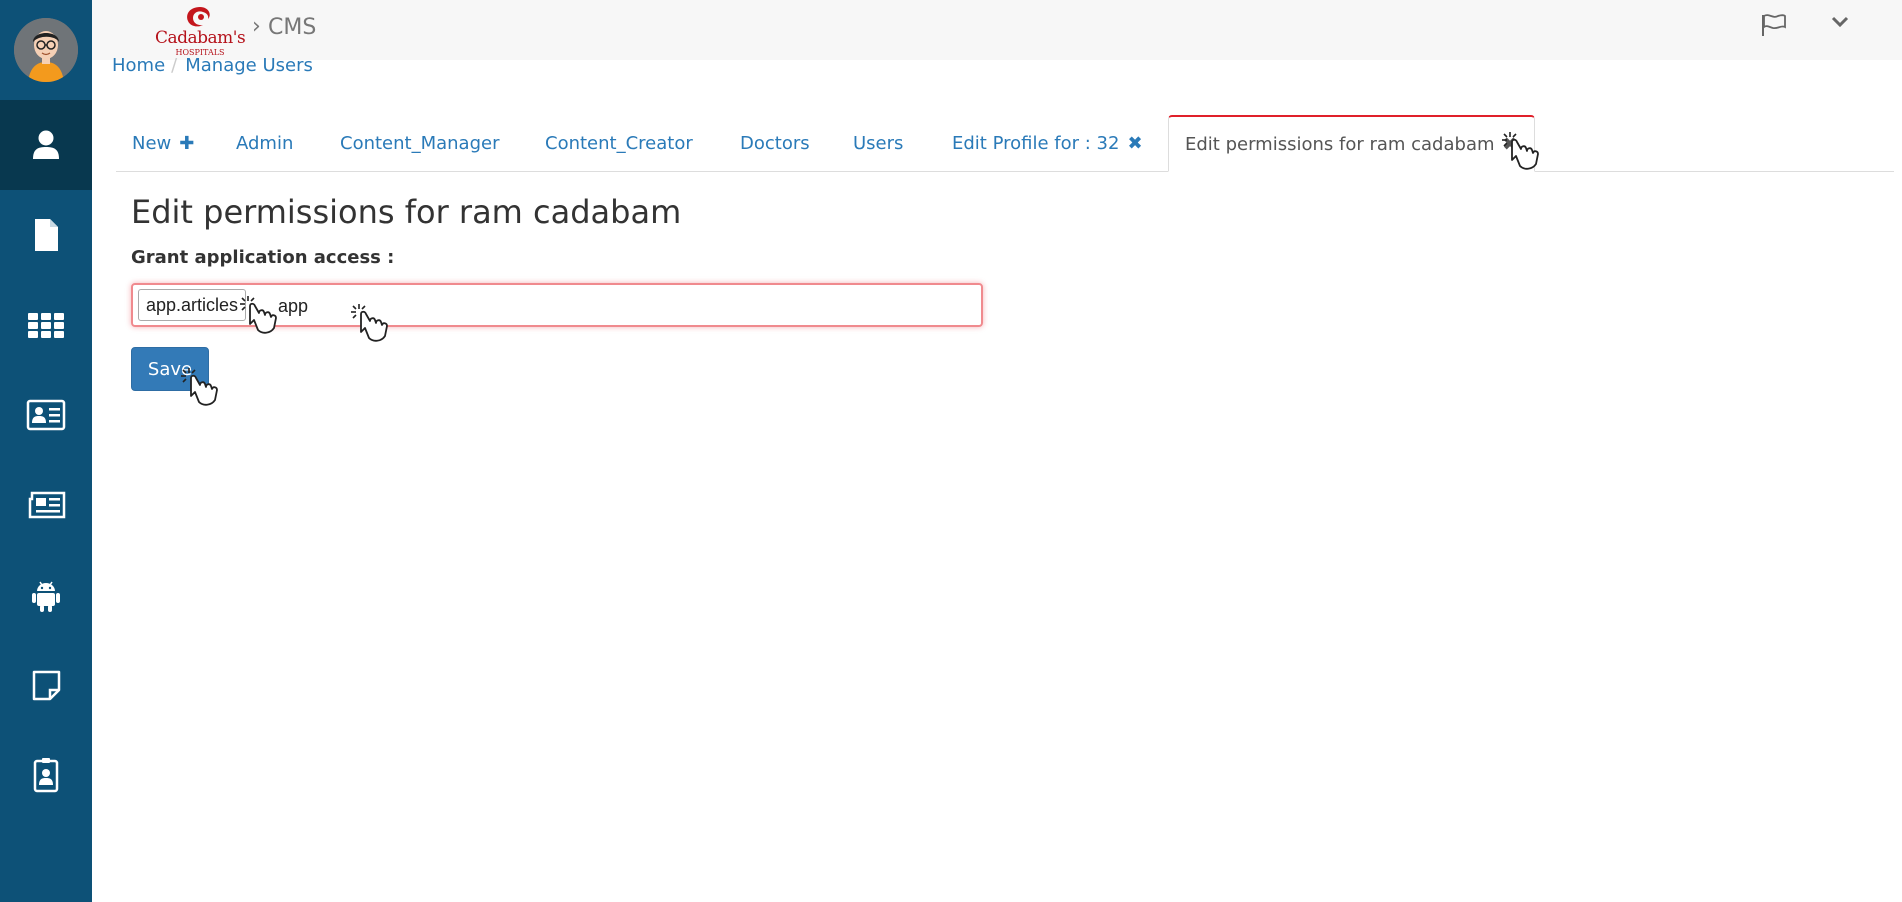 The height and width of the screenshot is (902, 1902). I want to click on sidebar-item-android, so click(46, 595).